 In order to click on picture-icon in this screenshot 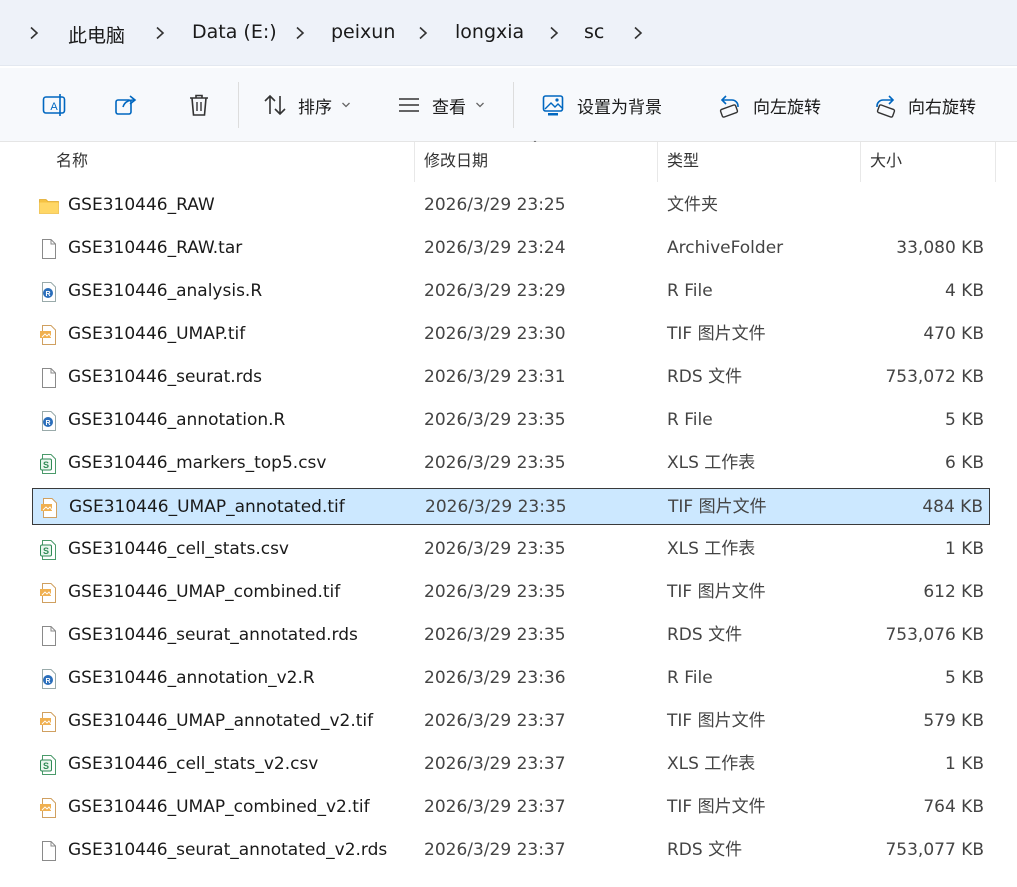, I will do `click(553, 105)`.